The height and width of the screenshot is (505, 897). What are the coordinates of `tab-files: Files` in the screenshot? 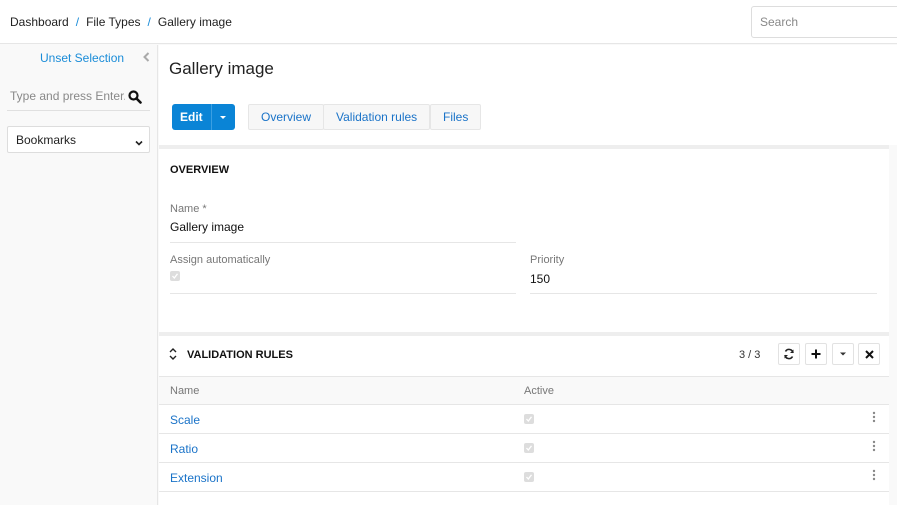 It's located at (456, 117).